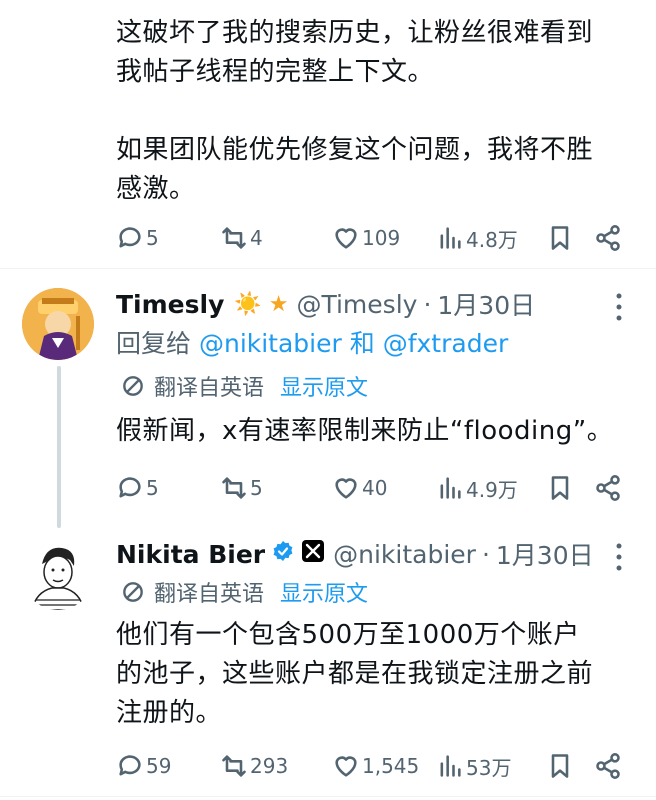 The height and width of the screenshot is (800, 656). What do you see at coordinates (190, 554) in the screenshot?
I see `author-name: Nikita Bier` at bounding box center [190, 554].